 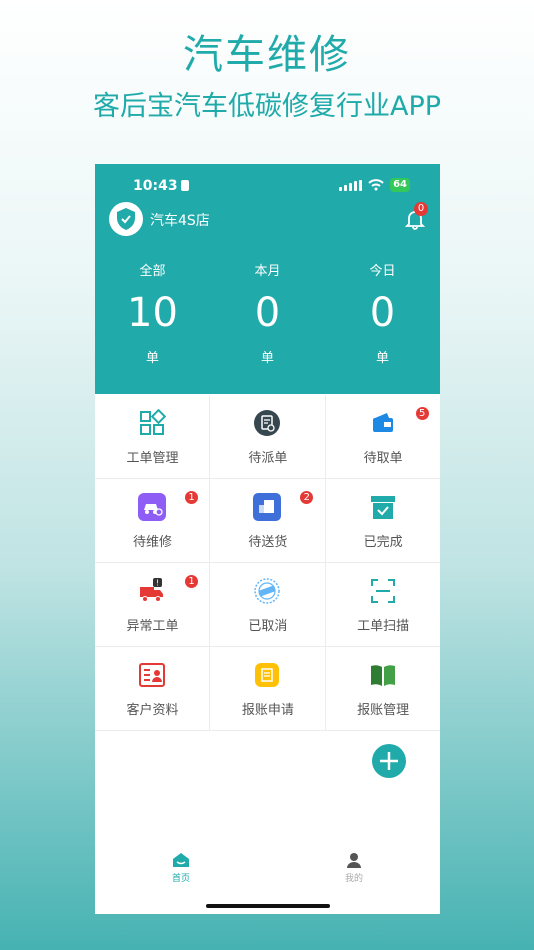 I want to click on scan-icon, so click(x=382, y=591).